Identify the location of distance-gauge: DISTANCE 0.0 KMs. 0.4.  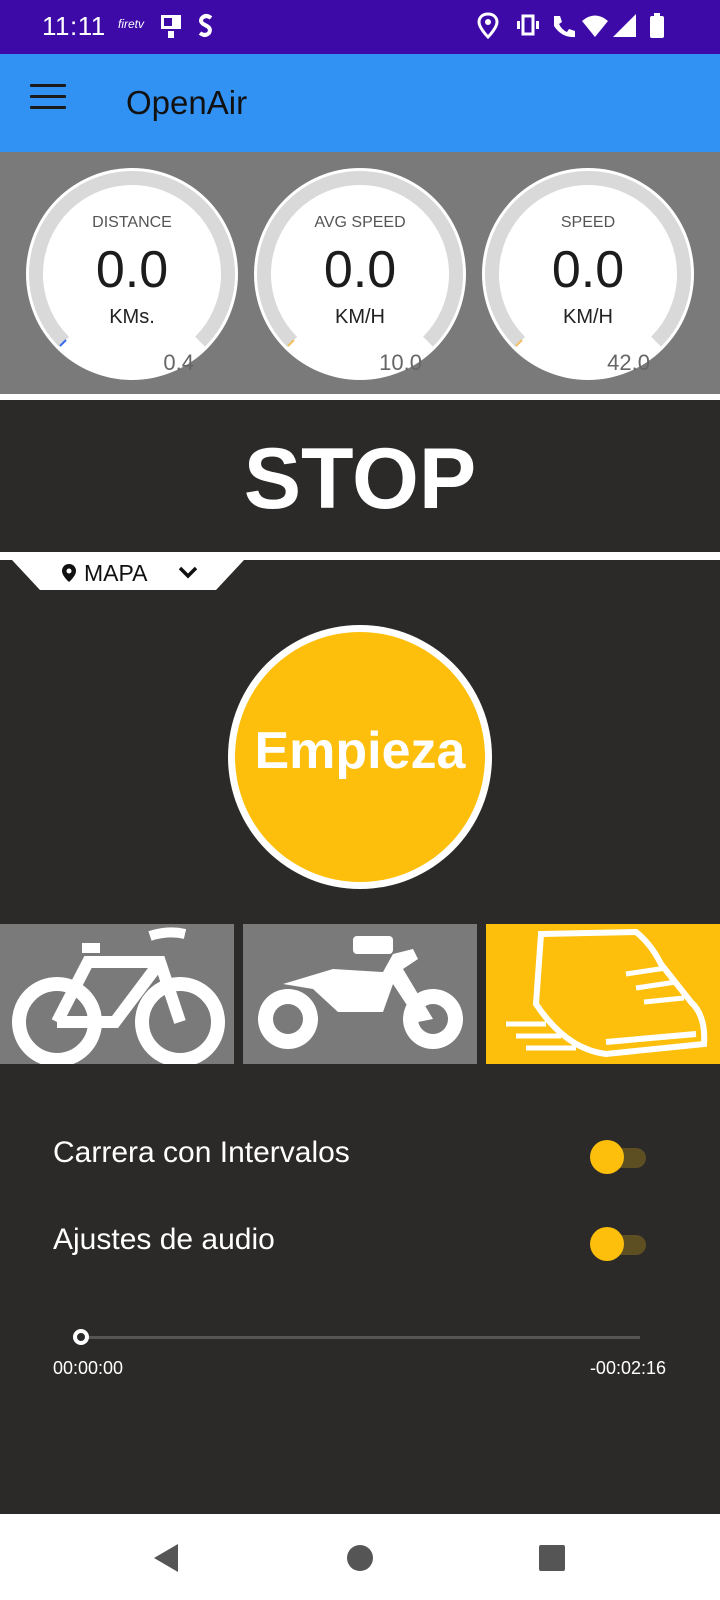
(132, 274).